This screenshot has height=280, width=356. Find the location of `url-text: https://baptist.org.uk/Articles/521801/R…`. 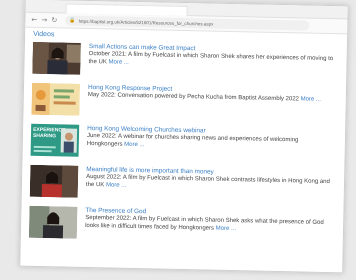

url-text: https://baptist.org.uk/Articles/521801/R… is located at coordinates (146, 22).